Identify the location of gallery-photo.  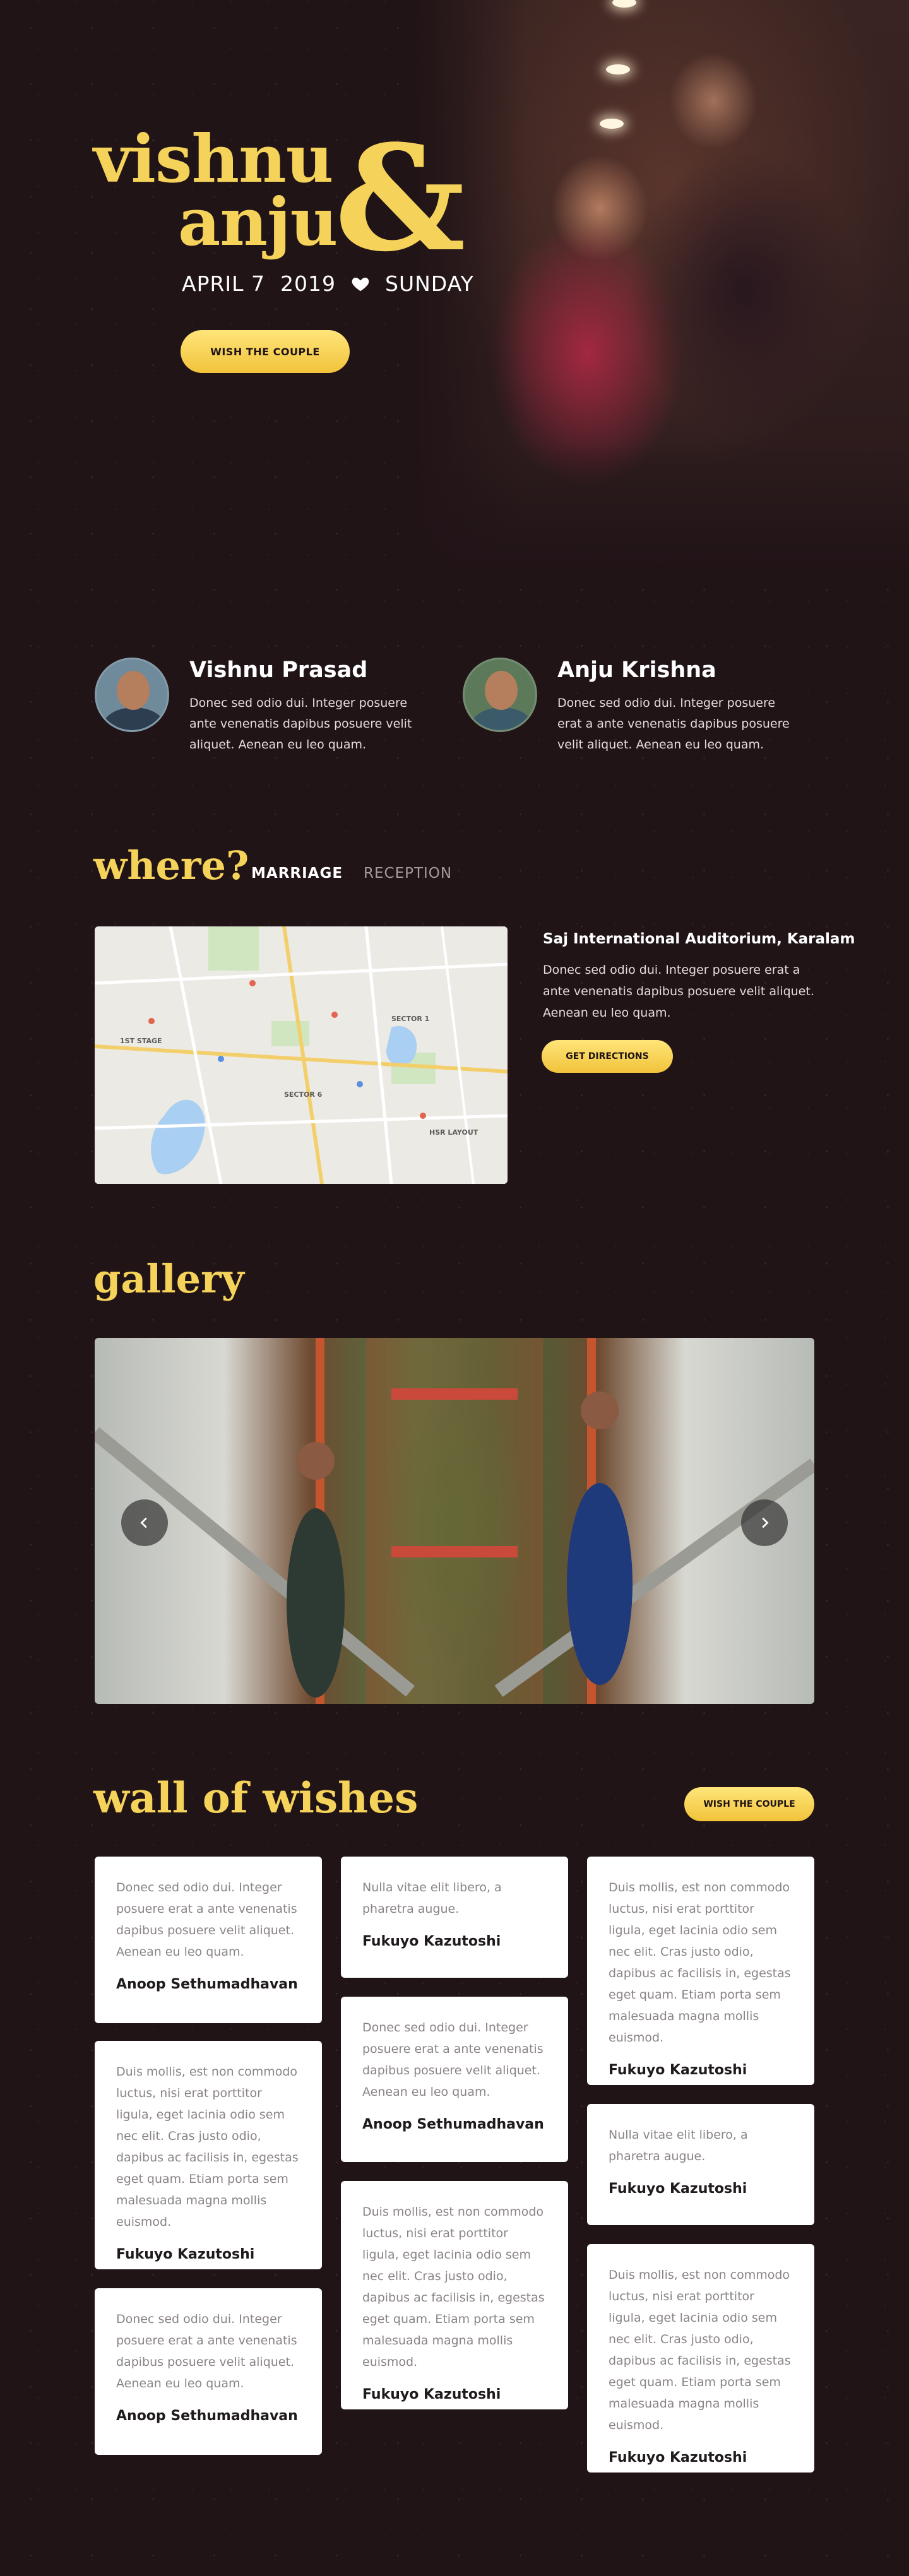
(454, 1521).